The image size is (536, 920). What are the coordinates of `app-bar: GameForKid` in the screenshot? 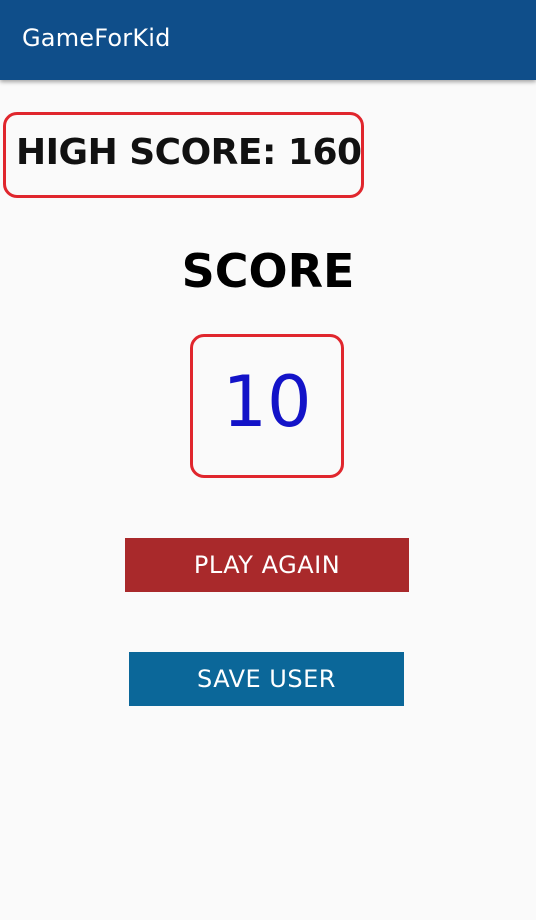 It's located at (268, 40).